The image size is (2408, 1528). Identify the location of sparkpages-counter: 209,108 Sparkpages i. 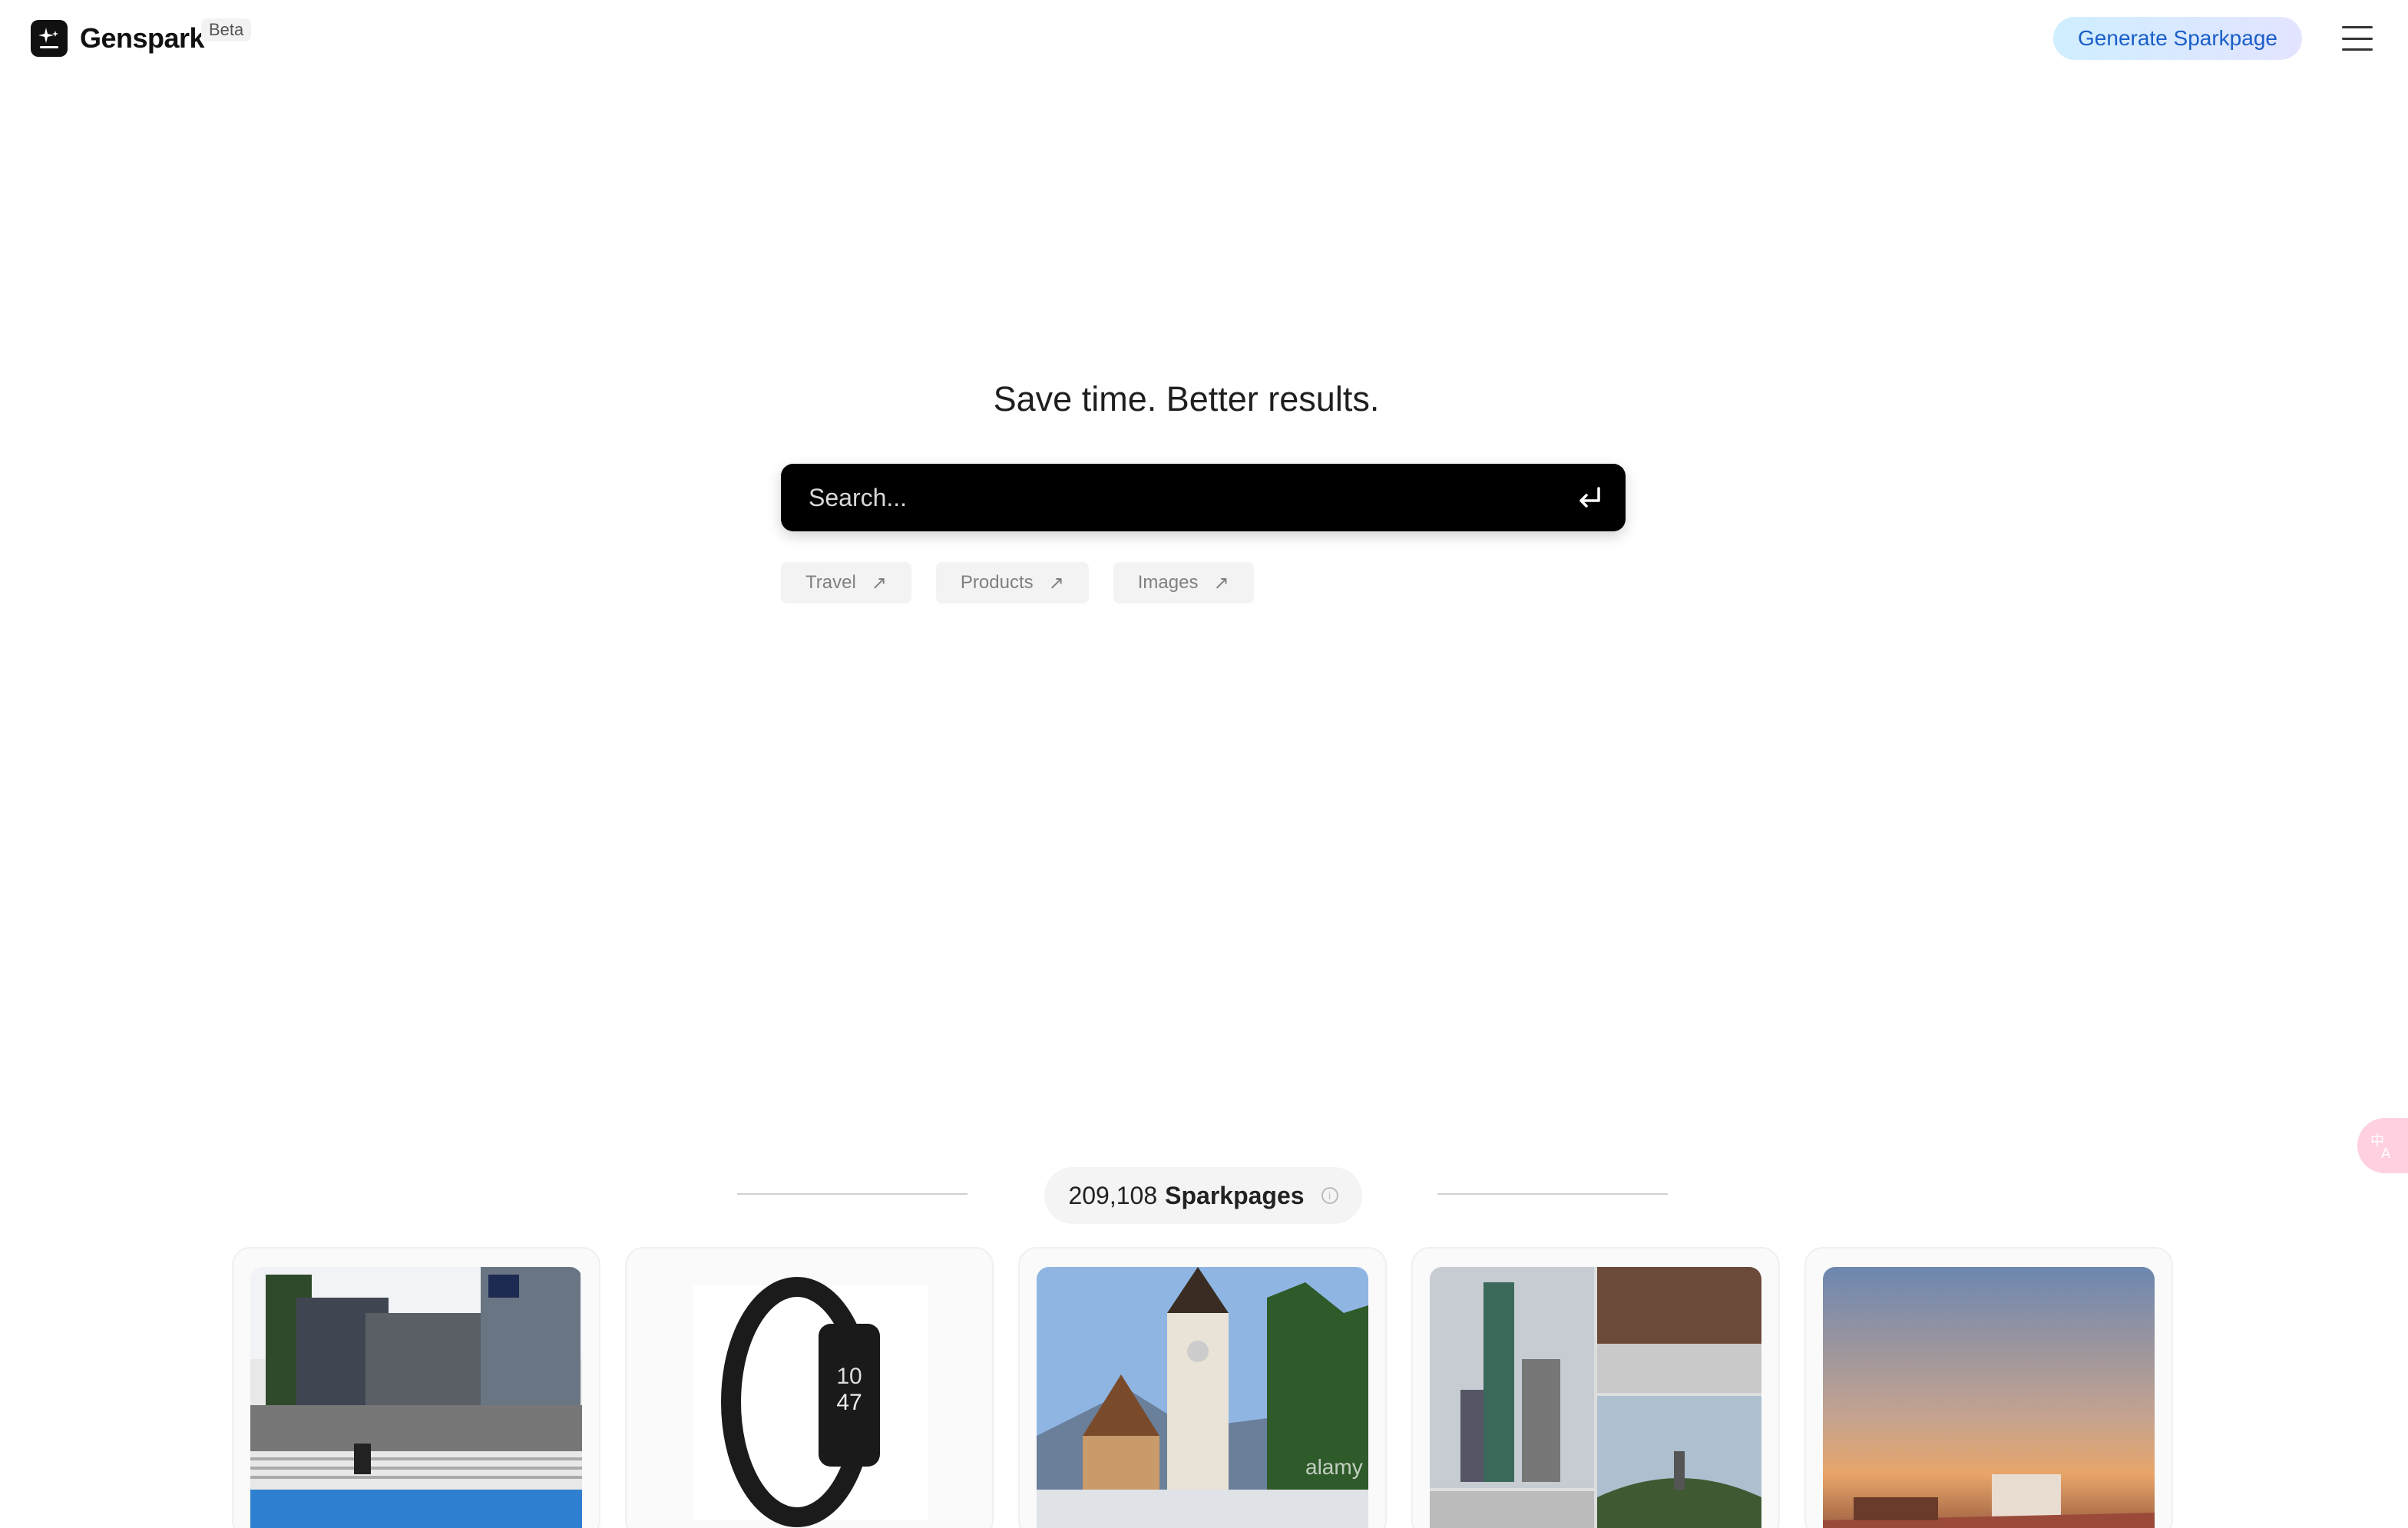
(1203, 1195).